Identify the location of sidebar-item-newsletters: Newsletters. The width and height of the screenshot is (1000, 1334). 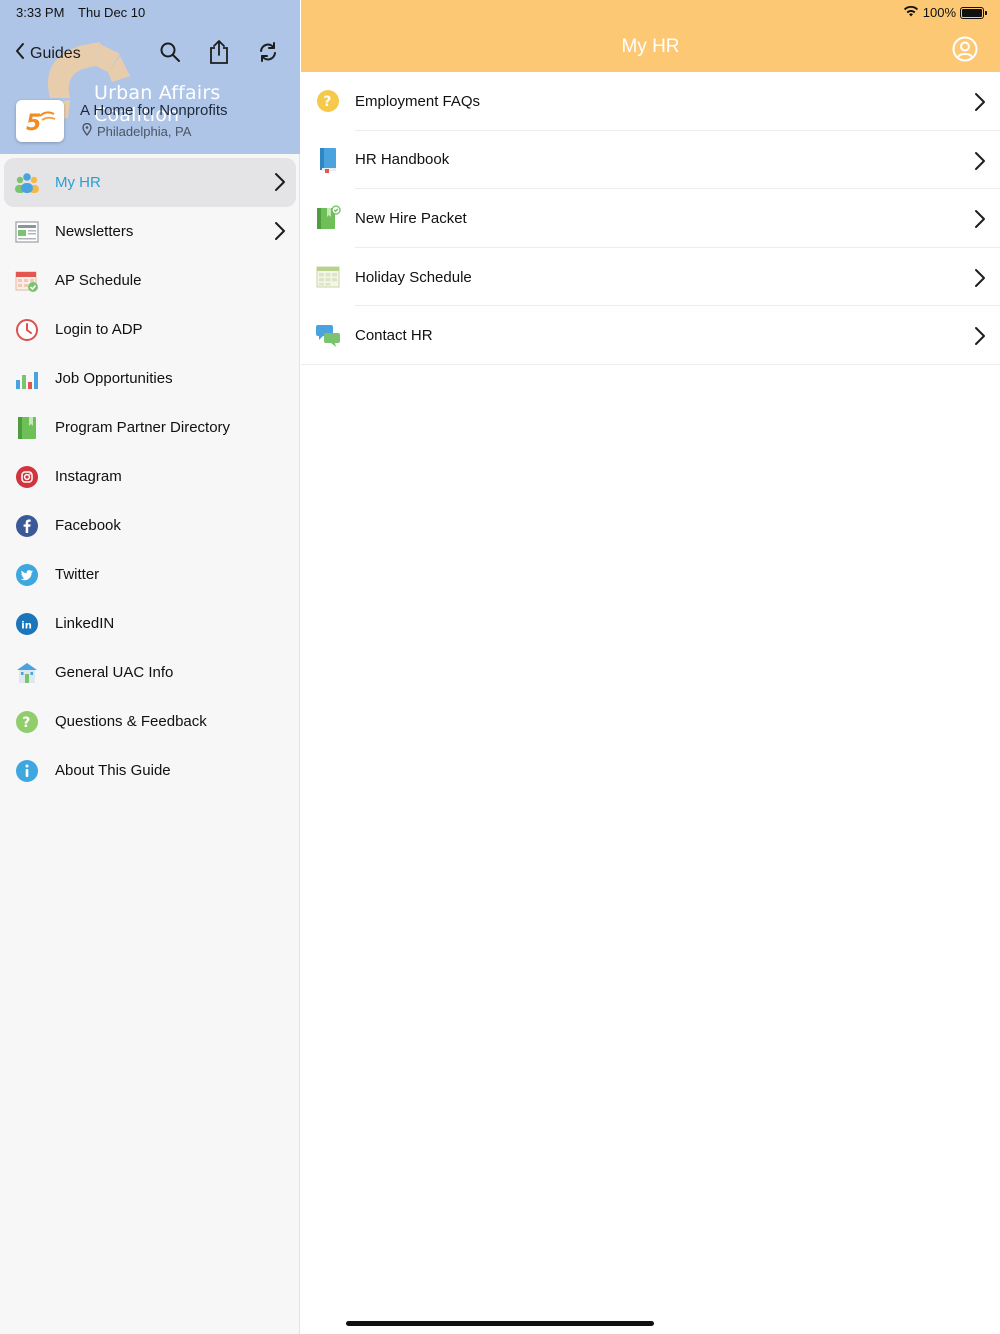
(150, 231).